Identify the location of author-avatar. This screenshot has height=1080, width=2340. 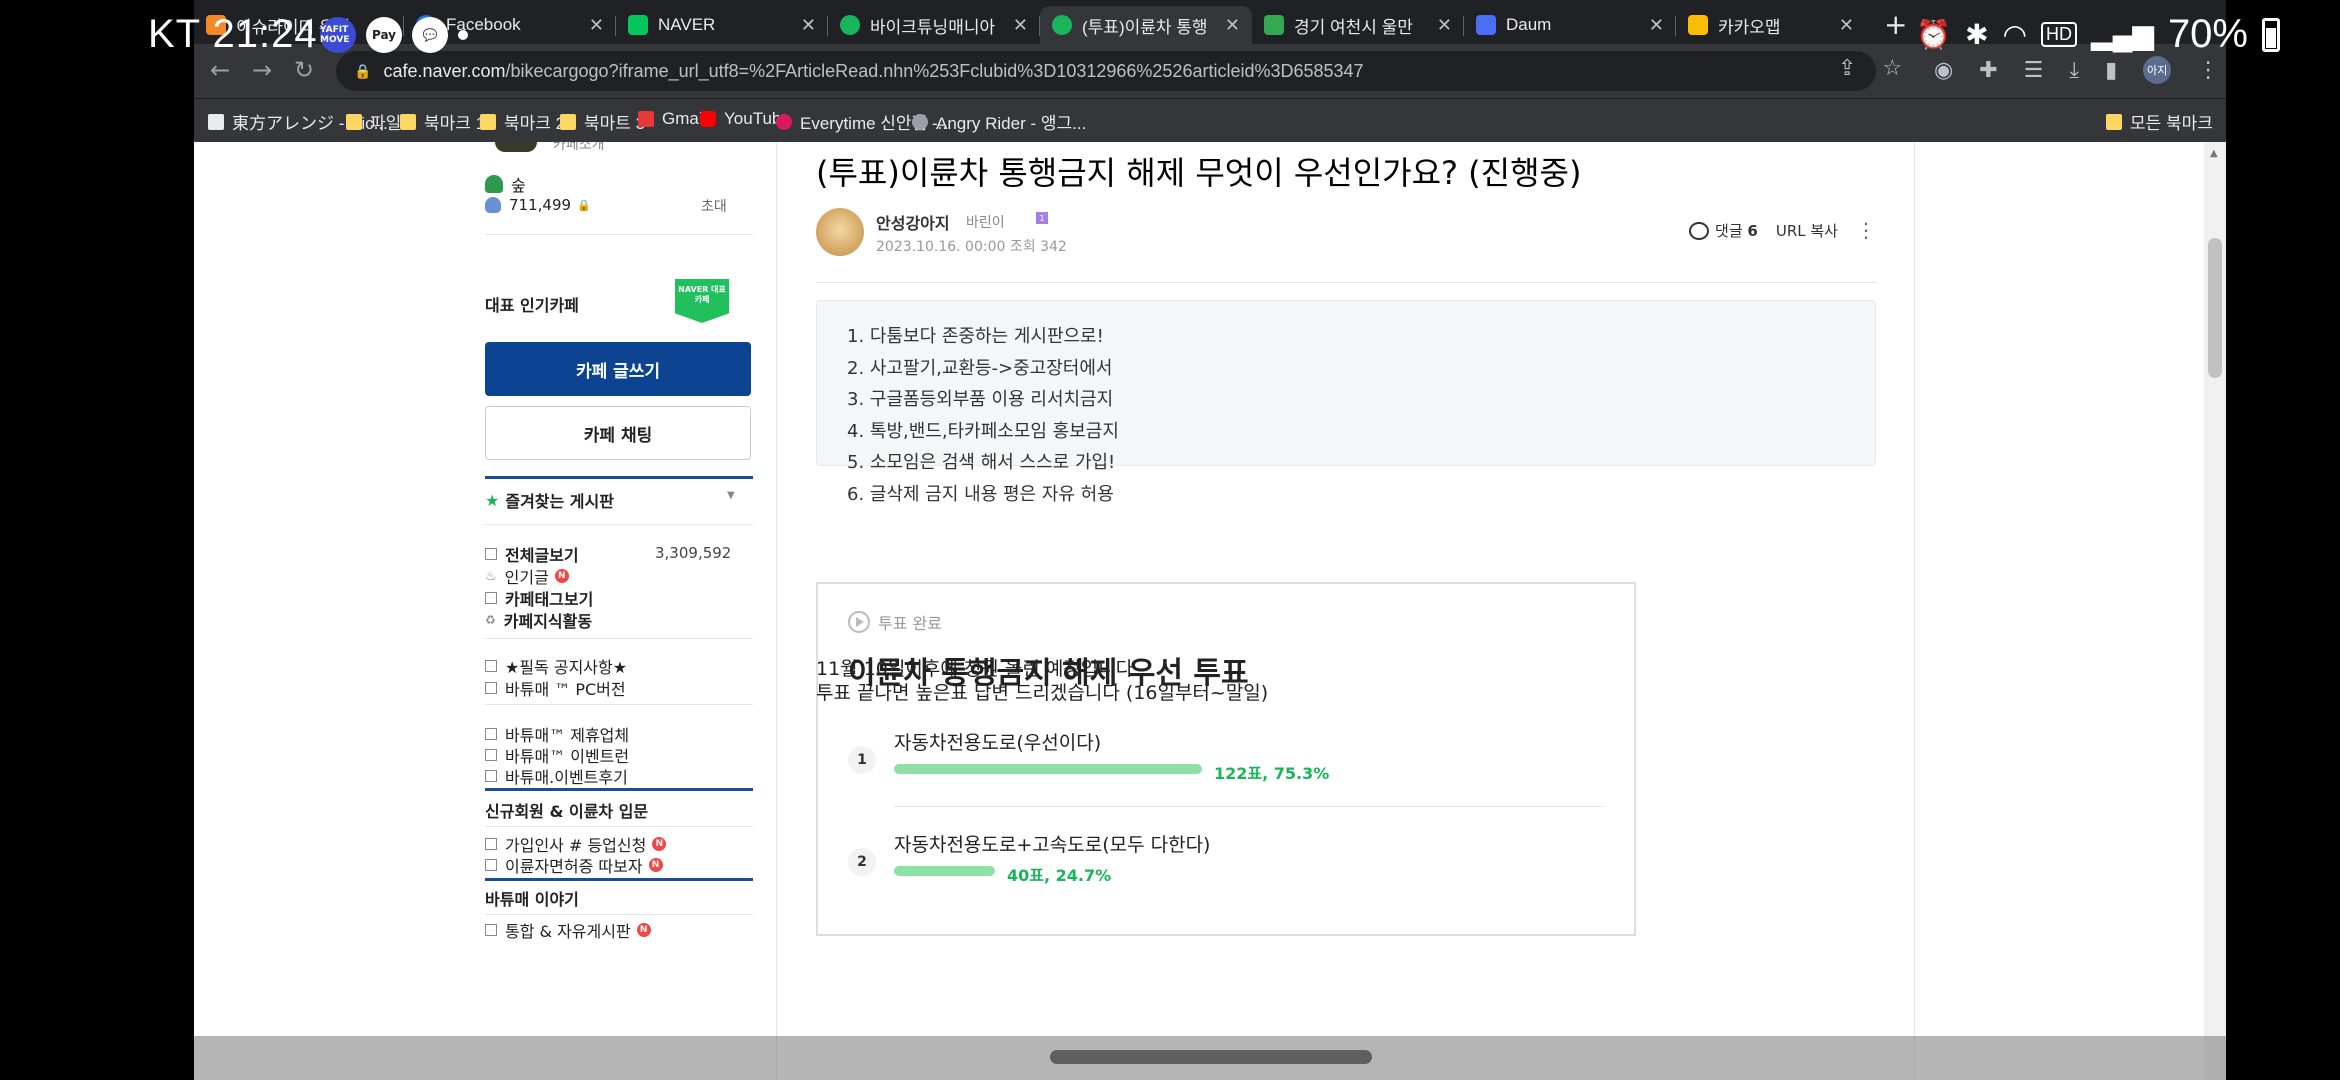
(840, 232).